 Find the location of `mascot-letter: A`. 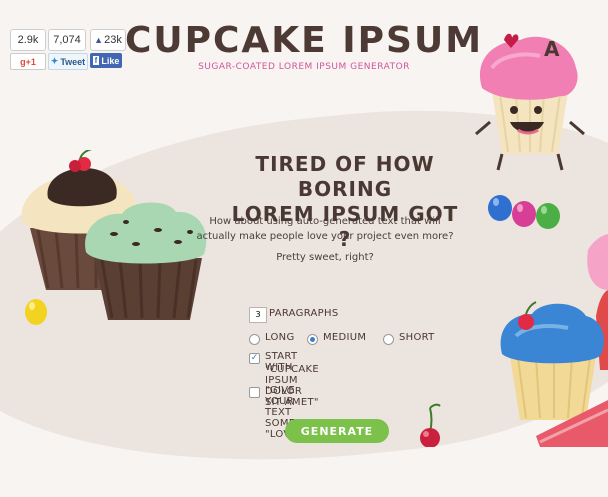

mascot-letter: A is located at coordinates (552, 49).